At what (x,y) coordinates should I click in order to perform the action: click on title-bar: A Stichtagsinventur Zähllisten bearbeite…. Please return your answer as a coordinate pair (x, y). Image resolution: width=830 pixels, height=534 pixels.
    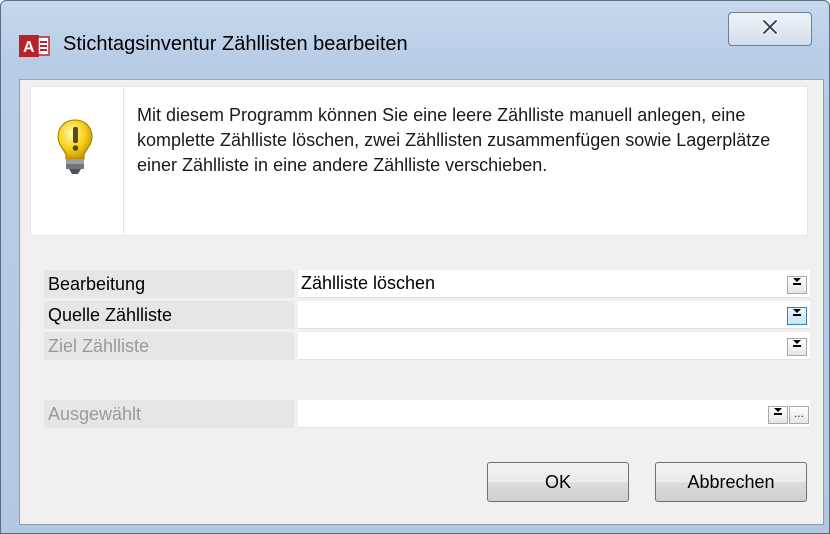
    Looking at the image, I should click on (415, 40).